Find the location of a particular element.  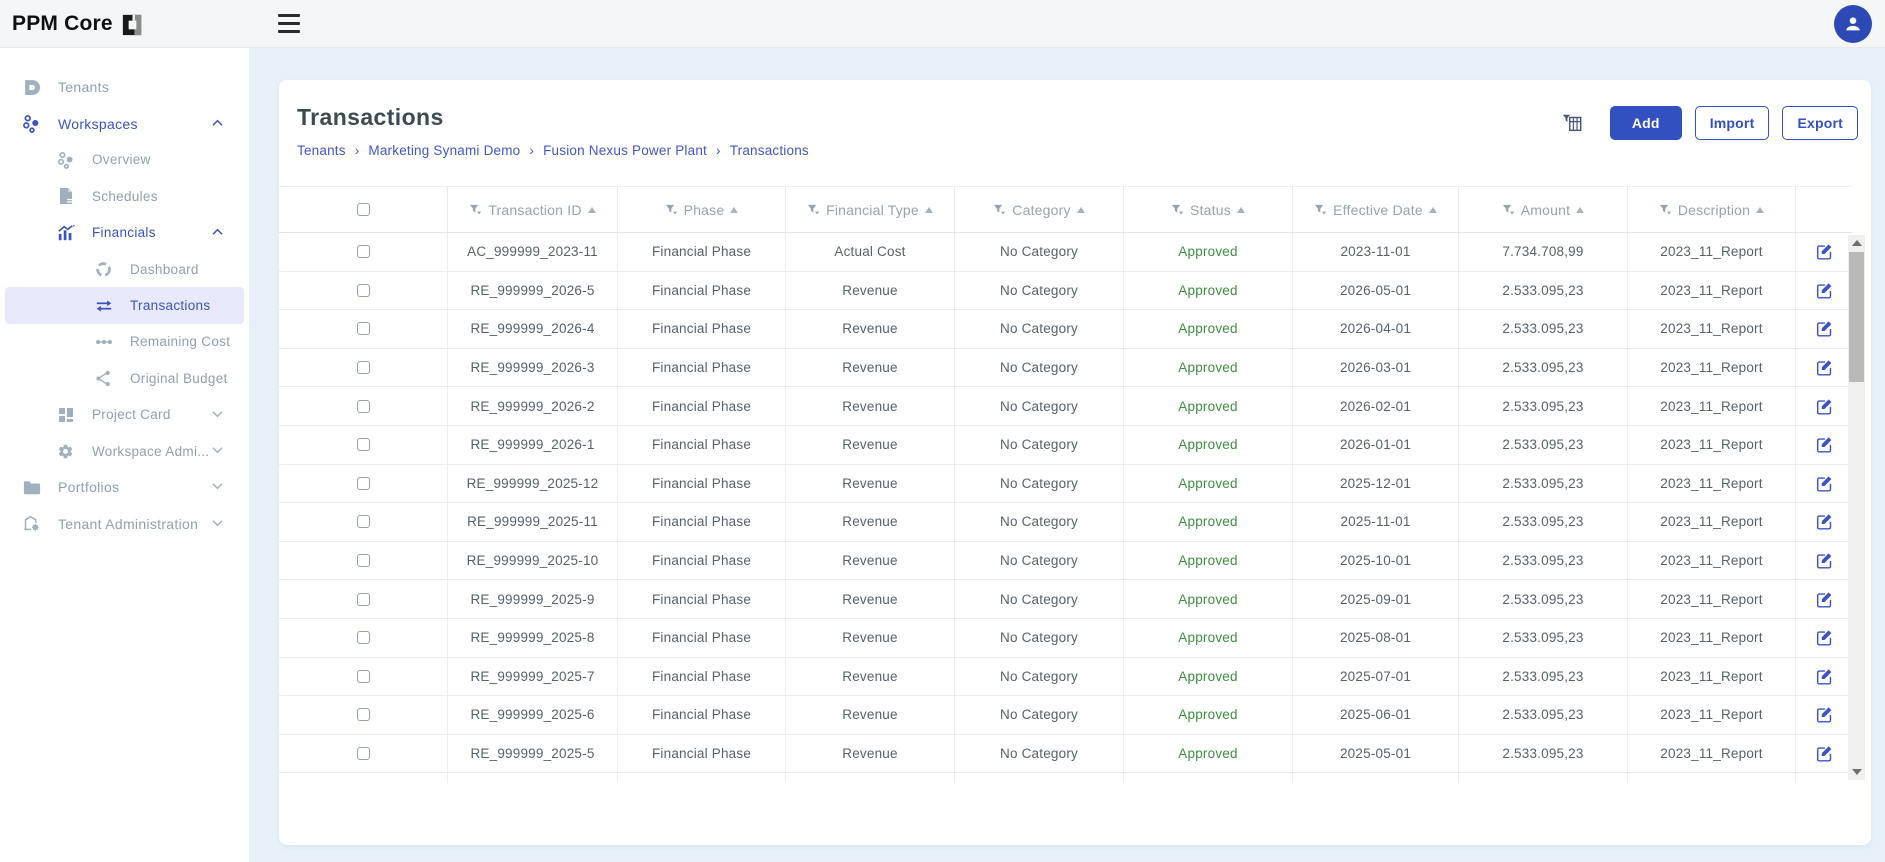

scrollbar-thumb is located at coordinates (1856, 317).